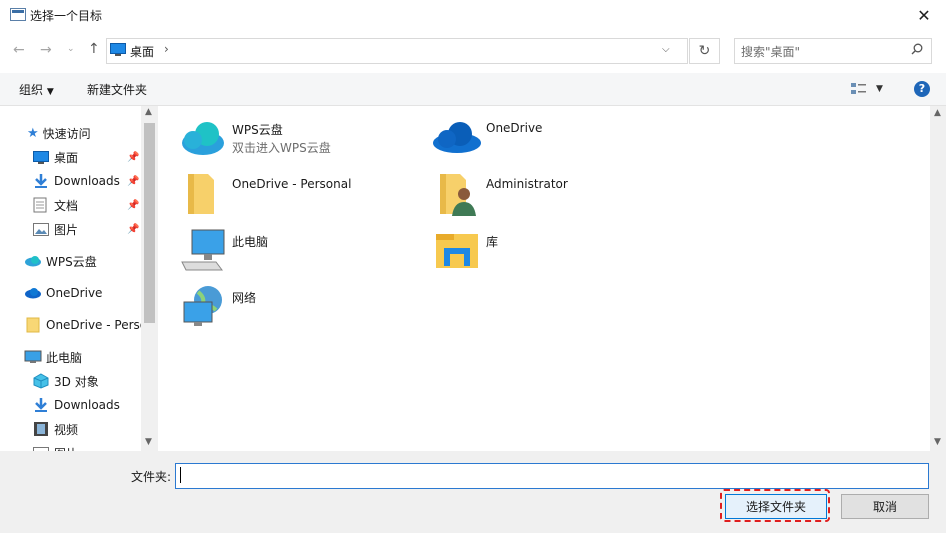 This screenshot has width=946, height=533. What do you see at coordinates (151, 477) in the screenshot?
I see `folder-field-label: 文件夹:` at bounding box center [151, 477].